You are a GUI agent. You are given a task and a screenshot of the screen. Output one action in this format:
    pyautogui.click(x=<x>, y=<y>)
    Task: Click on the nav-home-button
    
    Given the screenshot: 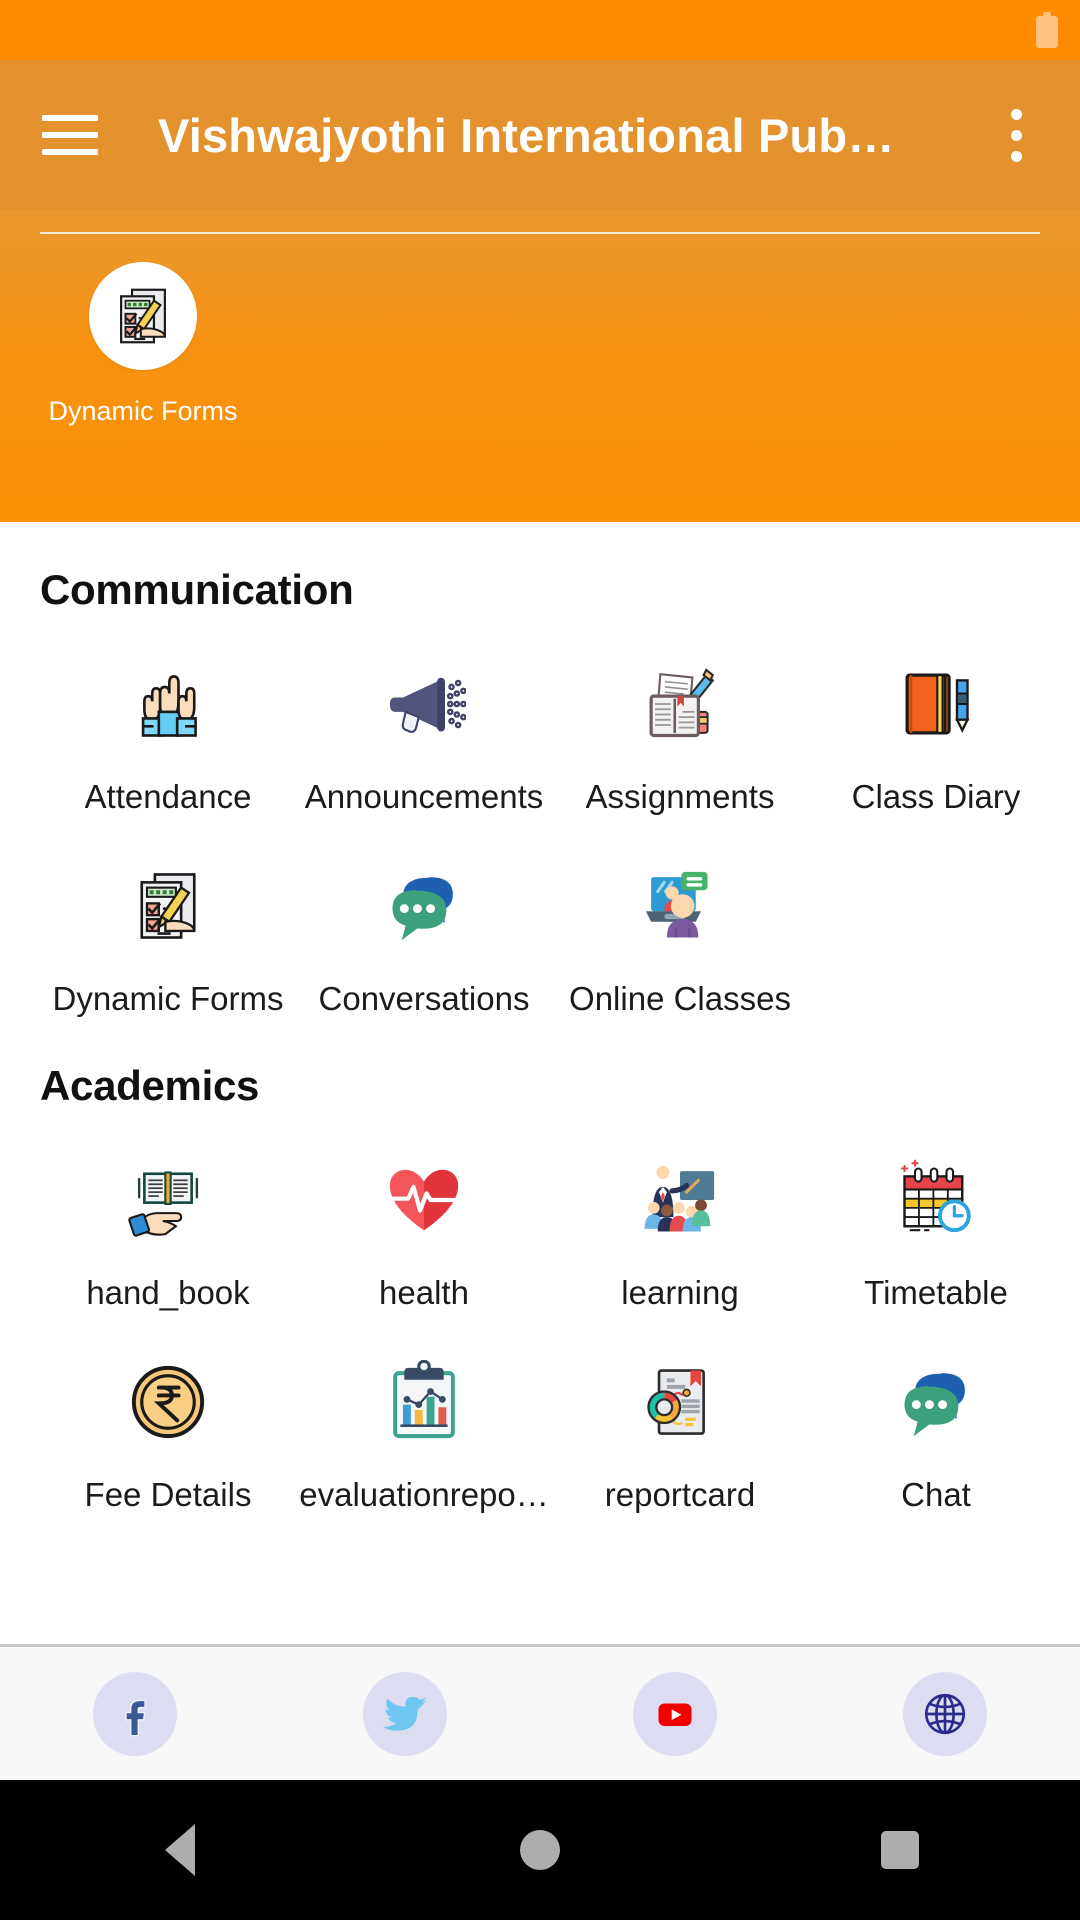 What is the action you would take?
    pyautogui.click(x=540, y=1850)
    